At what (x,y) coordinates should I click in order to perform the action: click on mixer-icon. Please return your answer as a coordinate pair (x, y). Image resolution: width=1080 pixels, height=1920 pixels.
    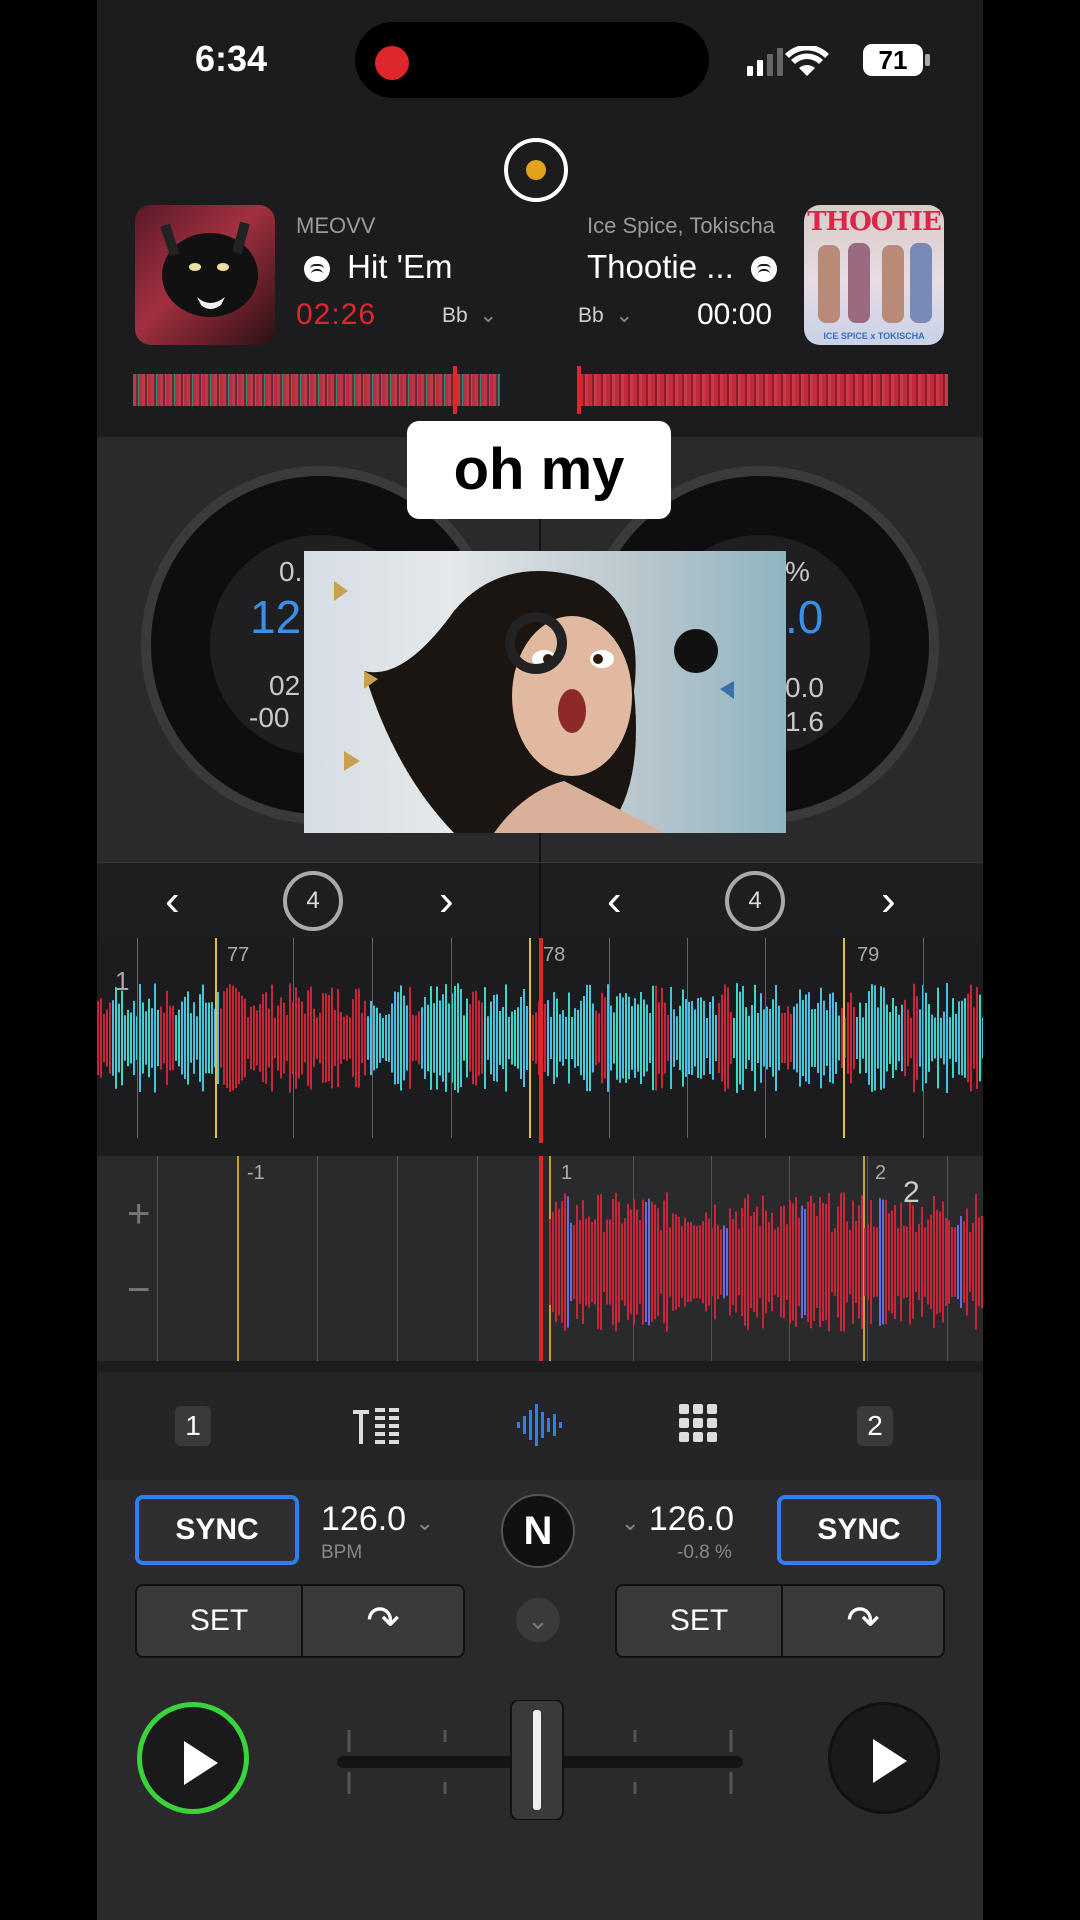
    Looking at the image, I should click on (378, 1425).